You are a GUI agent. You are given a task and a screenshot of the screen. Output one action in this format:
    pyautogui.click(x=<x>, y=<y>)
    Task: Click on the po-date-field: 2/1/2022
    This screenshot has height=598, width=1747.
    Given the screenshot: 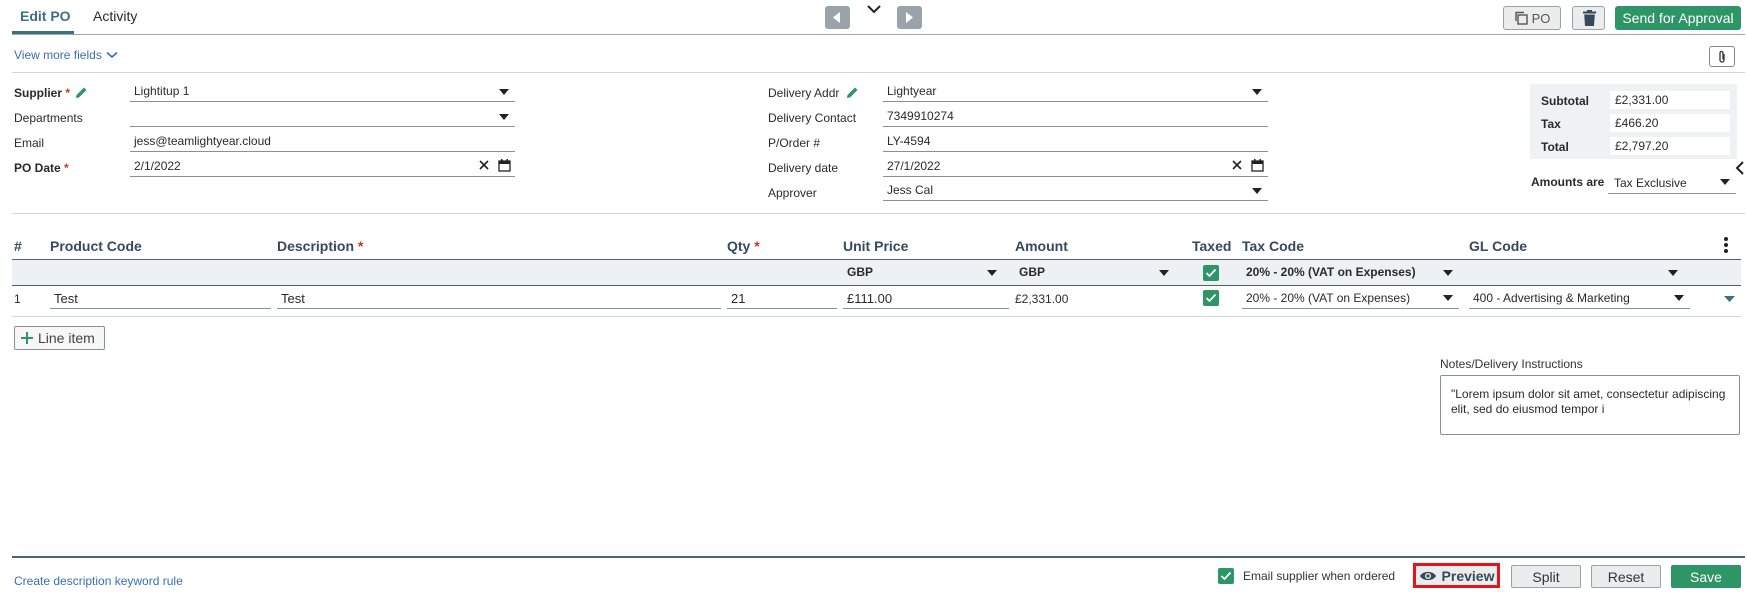 What is the action you would take?
    pyautogui.click(x=322, y=167)
    